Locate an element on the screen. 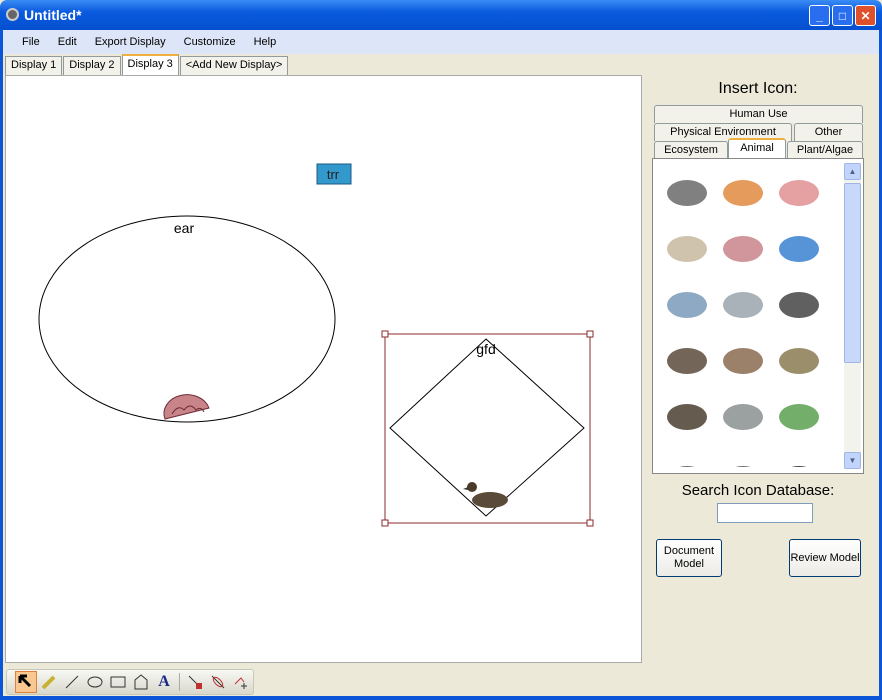 Image resolution: width=882 pixels, height=700 pixels. close-button: ✕ is located at coordinates (865, 15).